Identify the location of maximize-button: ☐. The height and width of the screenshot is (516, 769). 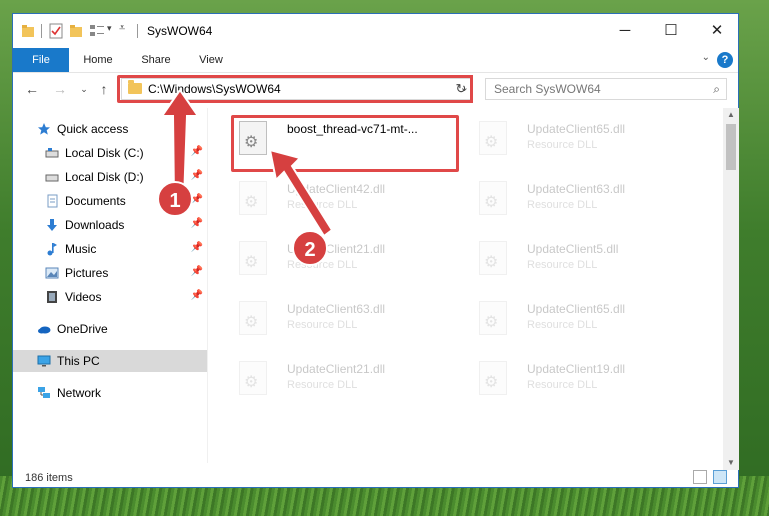
(671, 30).